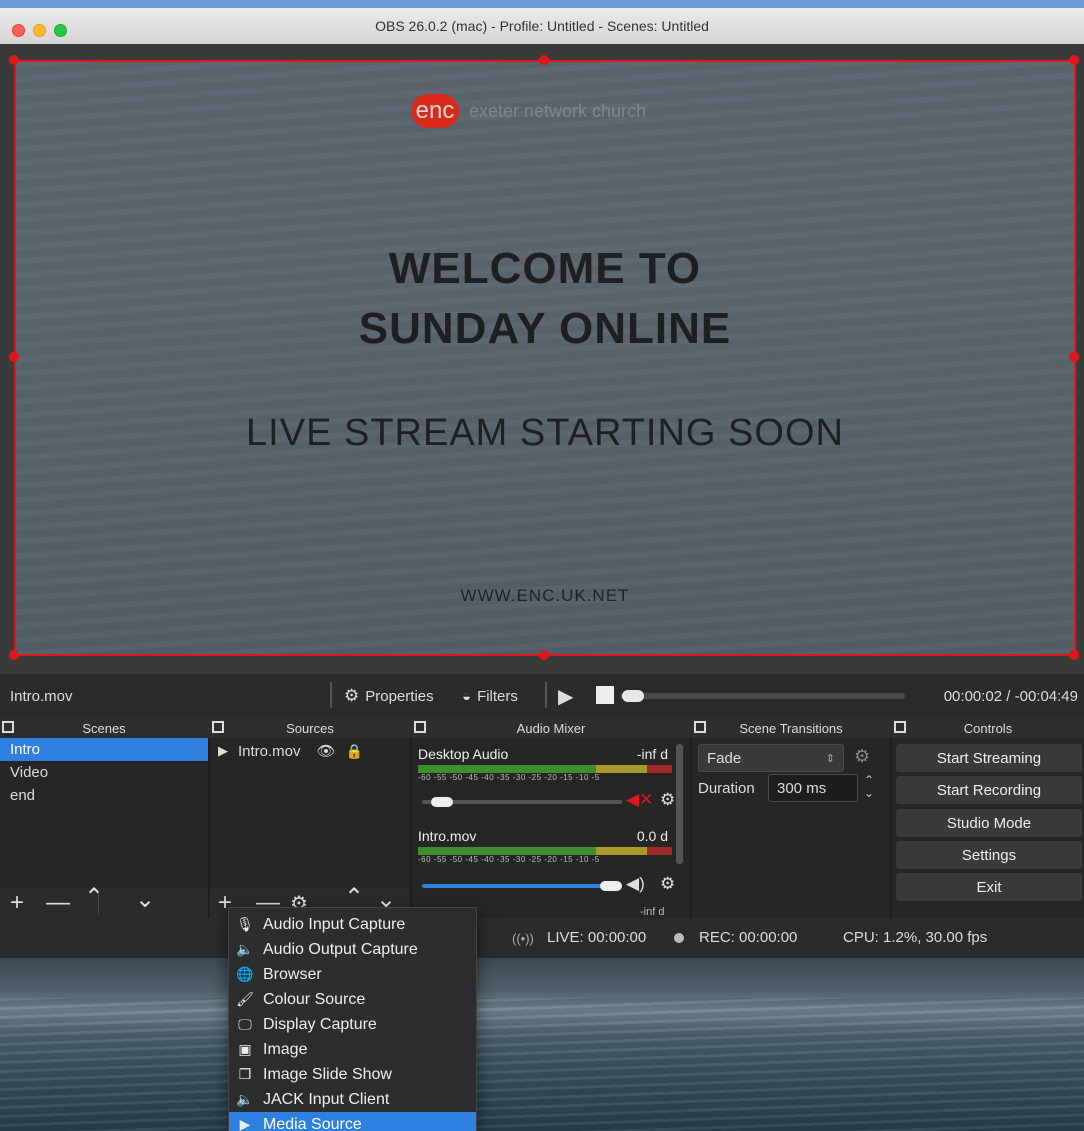 Image resolution: width=1084 pixels, height=1131 pixels. I want to click on menu-item-label: Image Slide Show, so click(327, 1074).